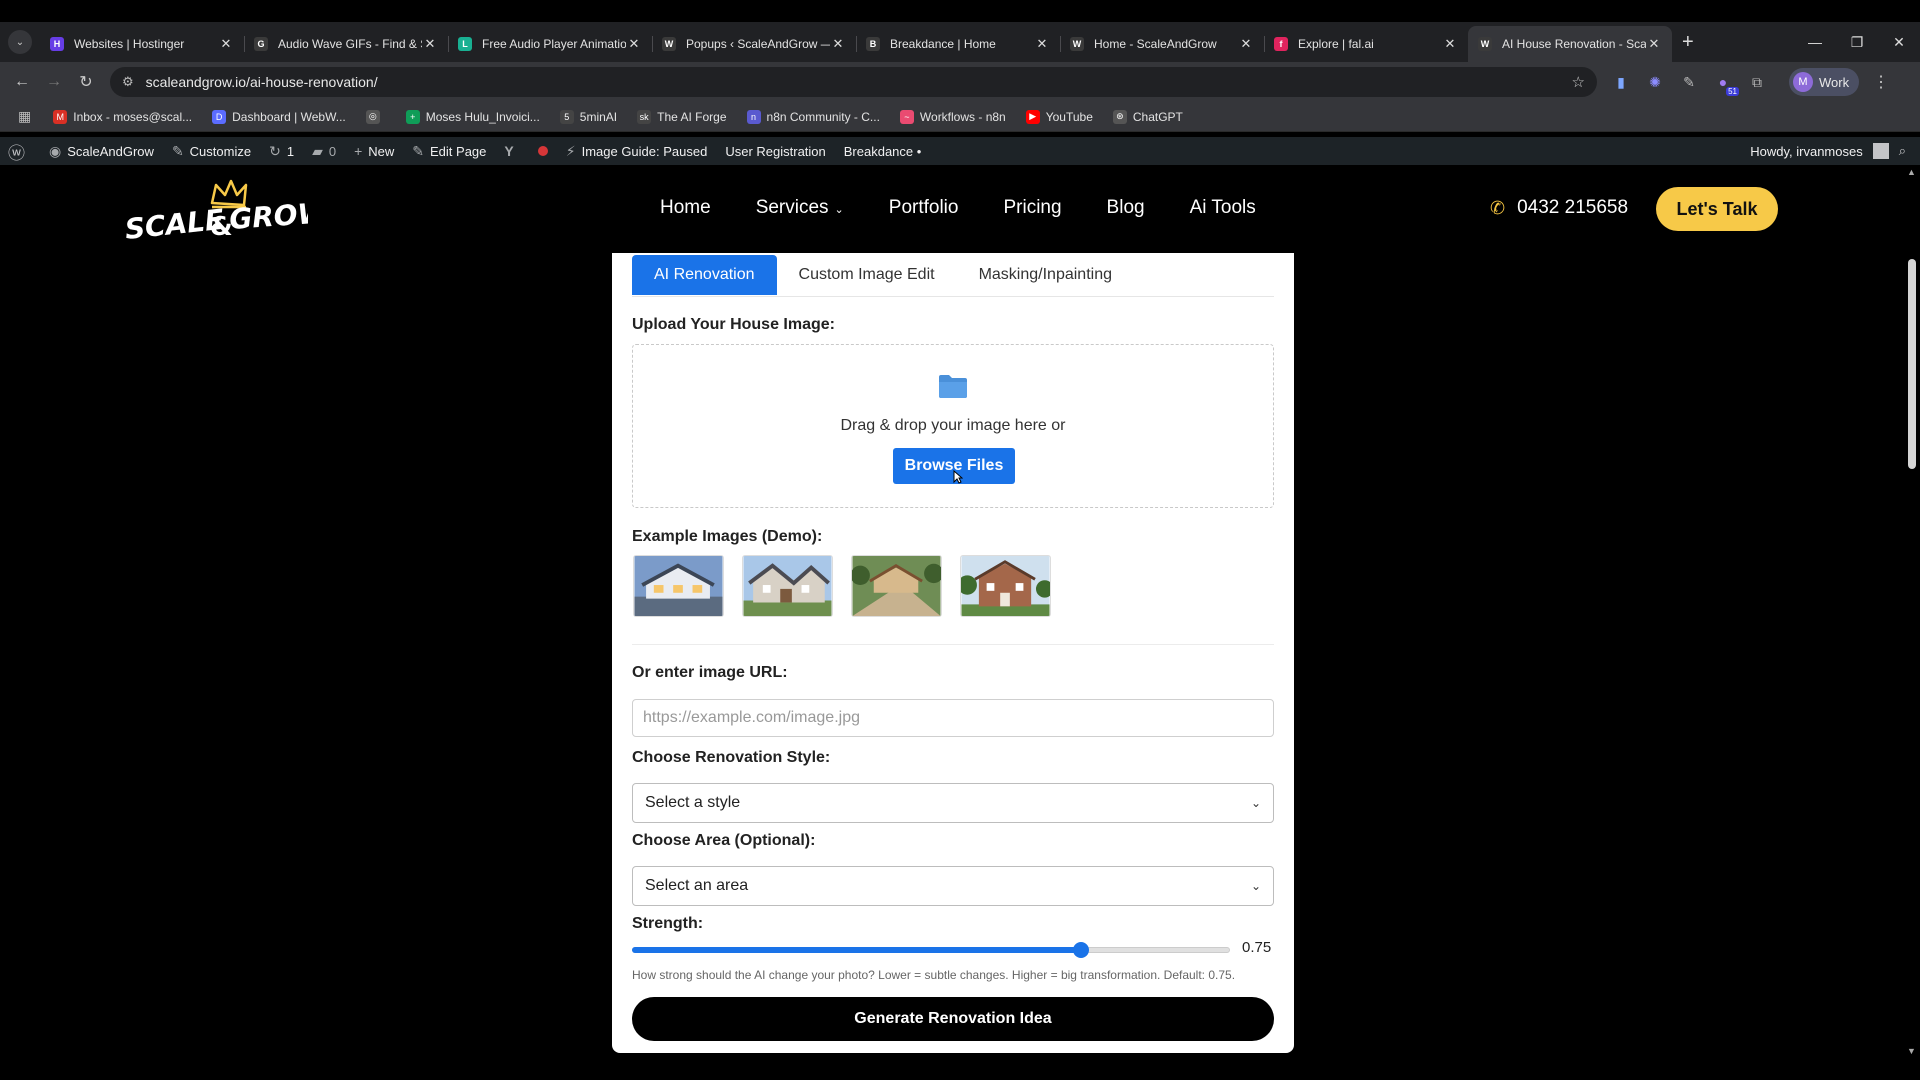 The height and width of the screenshot is (1080, 1920). I want to click on extension-badge-icon: ● 51, so click(1726, 84).